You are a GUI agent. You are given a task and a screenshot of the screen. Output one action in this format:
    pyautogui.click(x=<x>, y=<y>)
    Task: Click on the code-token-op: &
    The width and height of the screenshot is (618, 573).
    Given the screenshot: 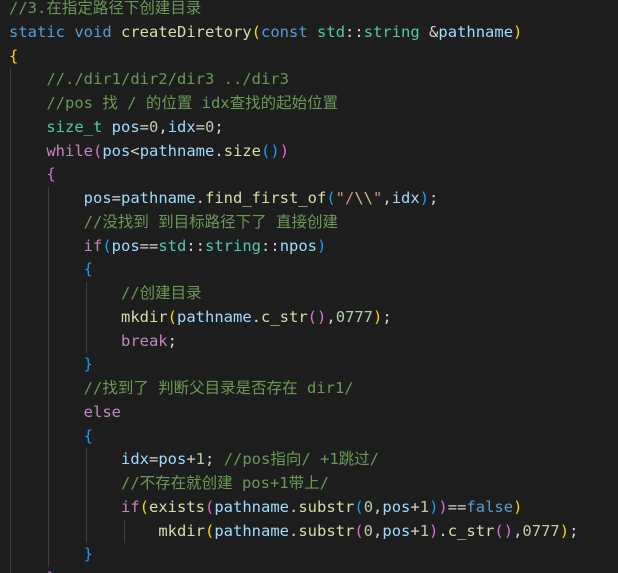 What is the action you would take?
    pyautogui.click(x=429, y=31)
    